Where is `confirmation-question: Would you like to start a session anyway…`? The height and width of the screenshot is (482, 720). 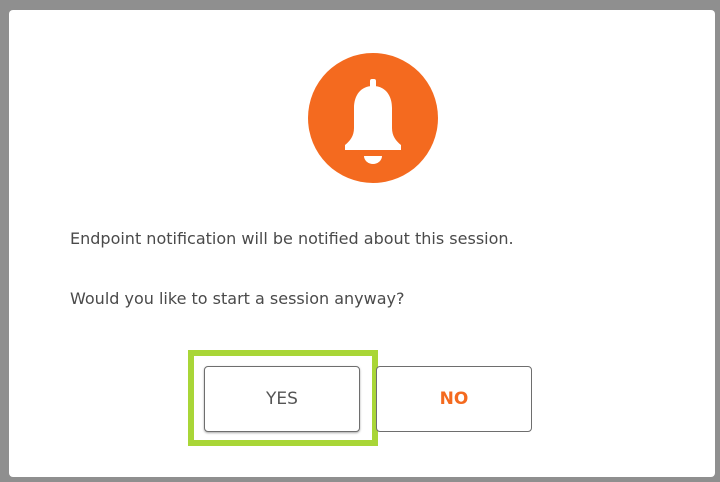 confirmation-question: Would you like to start a session anyway… is located at coordinates (237, 298).